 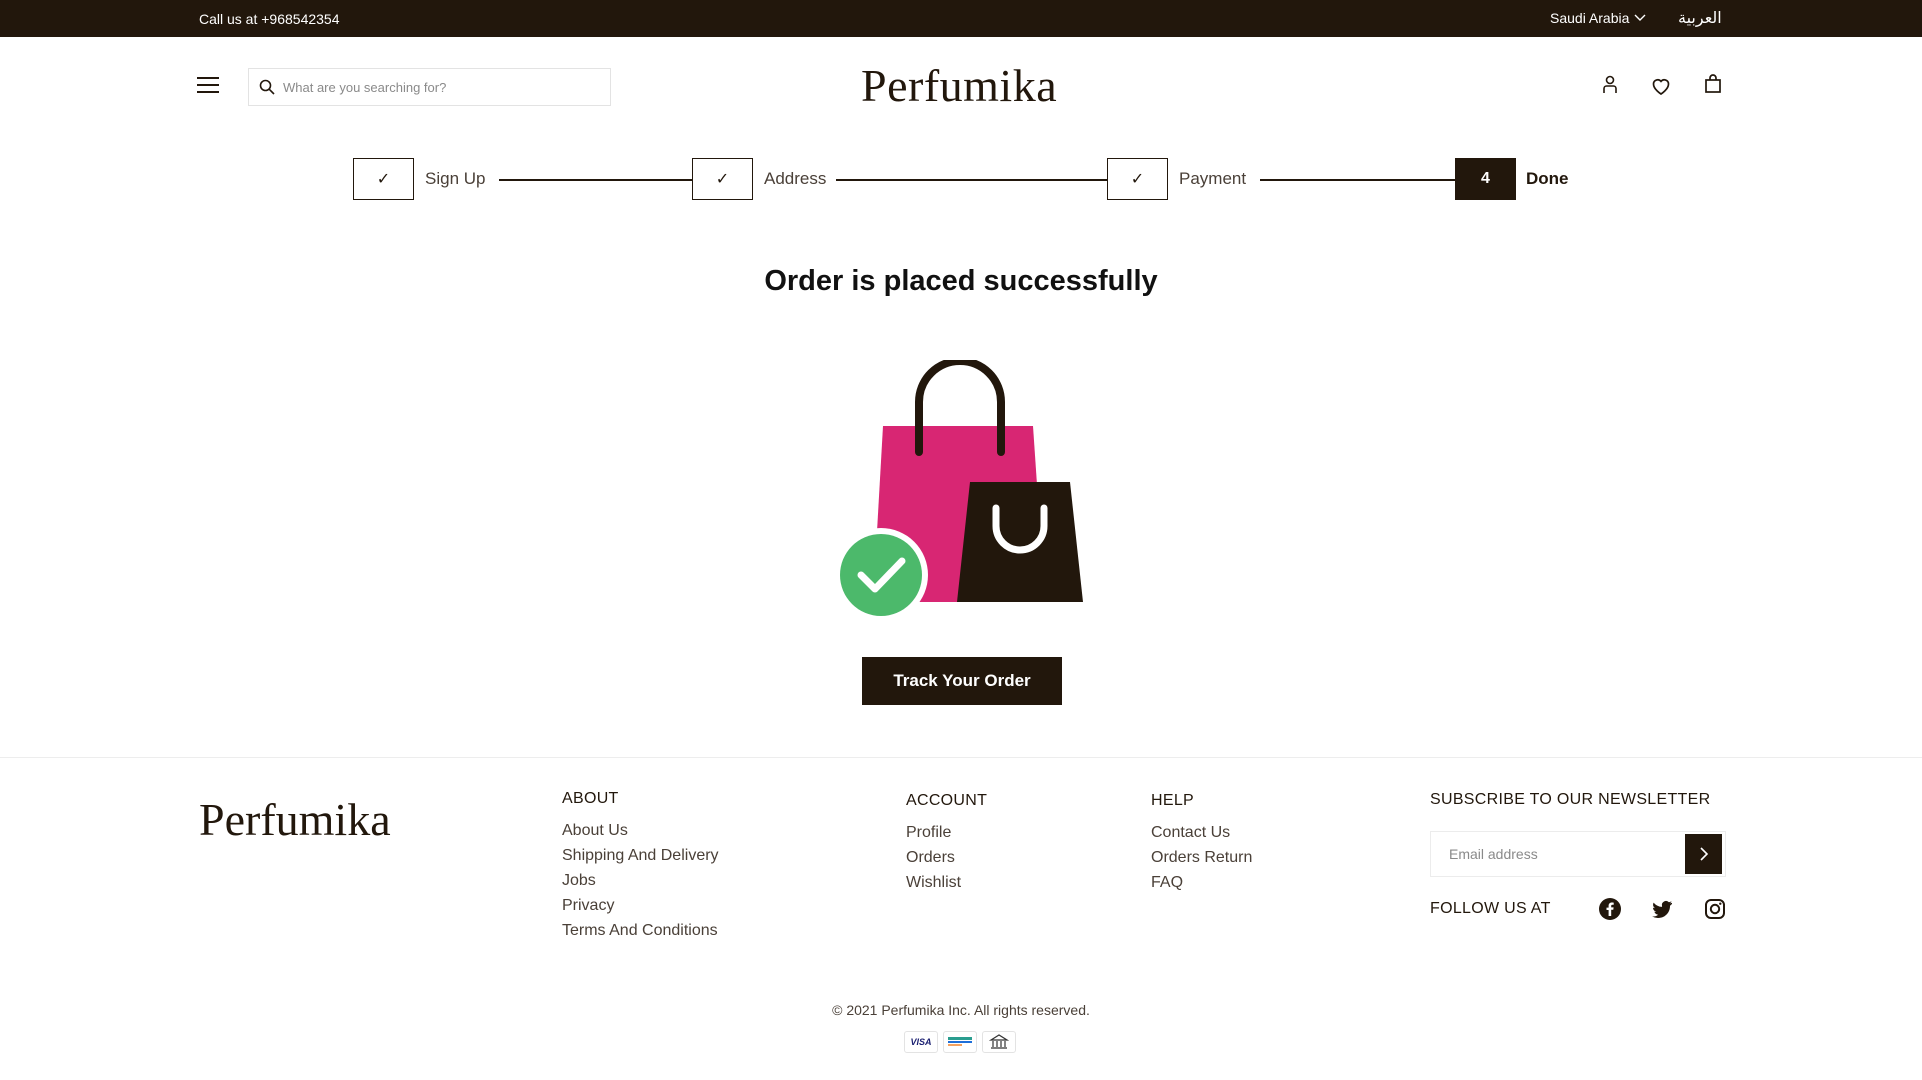 I want to click on site-logo: Perfumika, so click(x=959, y=85).